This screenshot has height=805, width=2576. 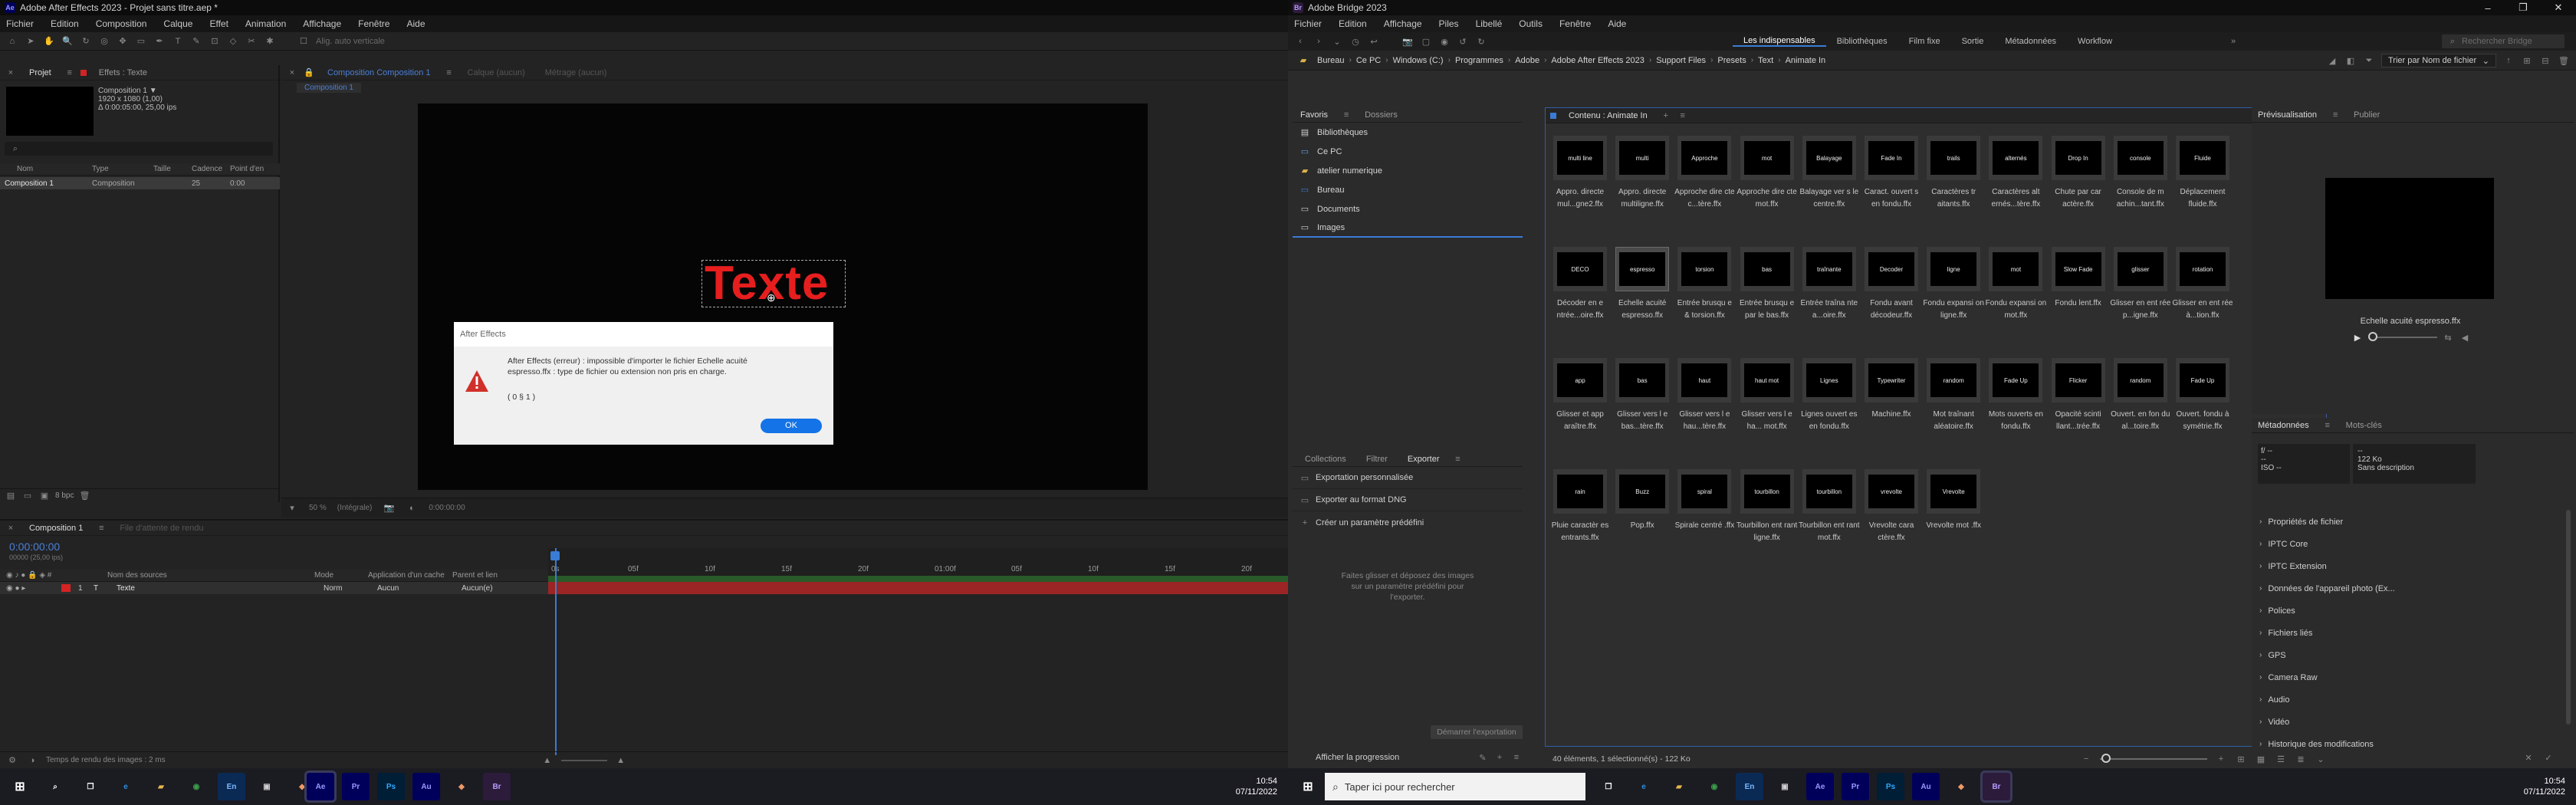 What do you see at coordinates (2095, 41) in the screenshot?
I see `workspace-tab: Workflow` at bounding box center [2095, 41].